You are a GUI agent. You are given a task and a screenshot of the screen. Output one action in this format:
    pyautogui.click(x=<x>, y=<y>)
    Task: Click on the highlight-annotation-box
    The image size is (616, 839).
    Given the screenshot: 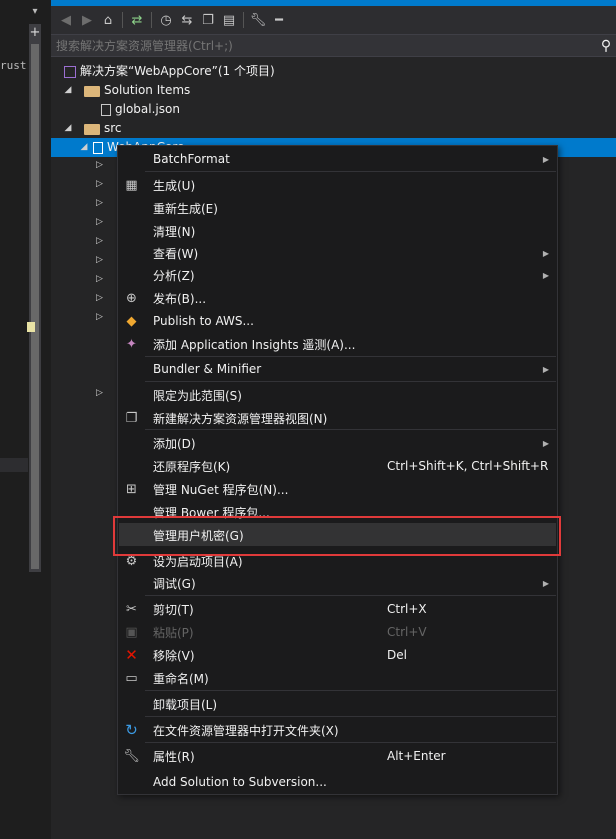 What is the action you would take?
    pyautogui.click(x=337, y=536)
    